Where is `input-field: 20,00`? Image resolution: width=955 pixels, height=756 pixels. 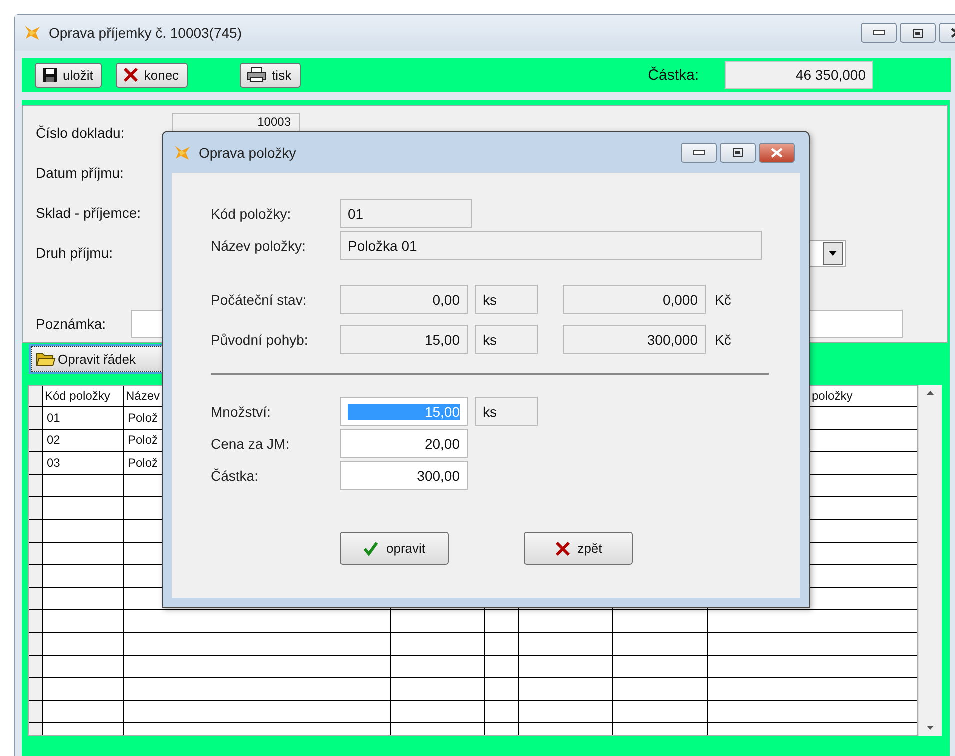
input-field: 20,00 is located at coordinates (404, 443).